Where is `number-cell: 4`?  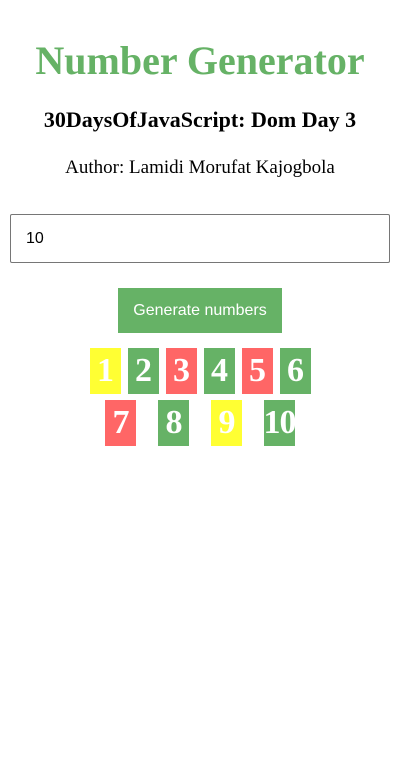
number-cell: 4 is located at coordinates (219, 371).